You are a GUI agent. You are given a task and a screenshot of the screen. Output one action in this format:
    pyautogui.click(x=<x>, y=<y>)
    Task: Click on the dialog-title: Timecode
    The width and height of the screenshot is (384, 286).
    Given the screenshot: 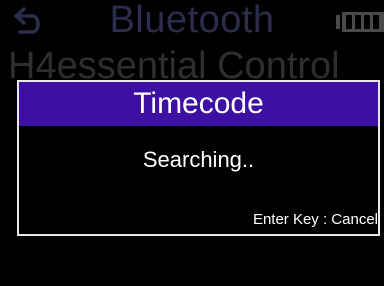 What is the action you would take?
    pyautogui.click(x=198, y=103)
    